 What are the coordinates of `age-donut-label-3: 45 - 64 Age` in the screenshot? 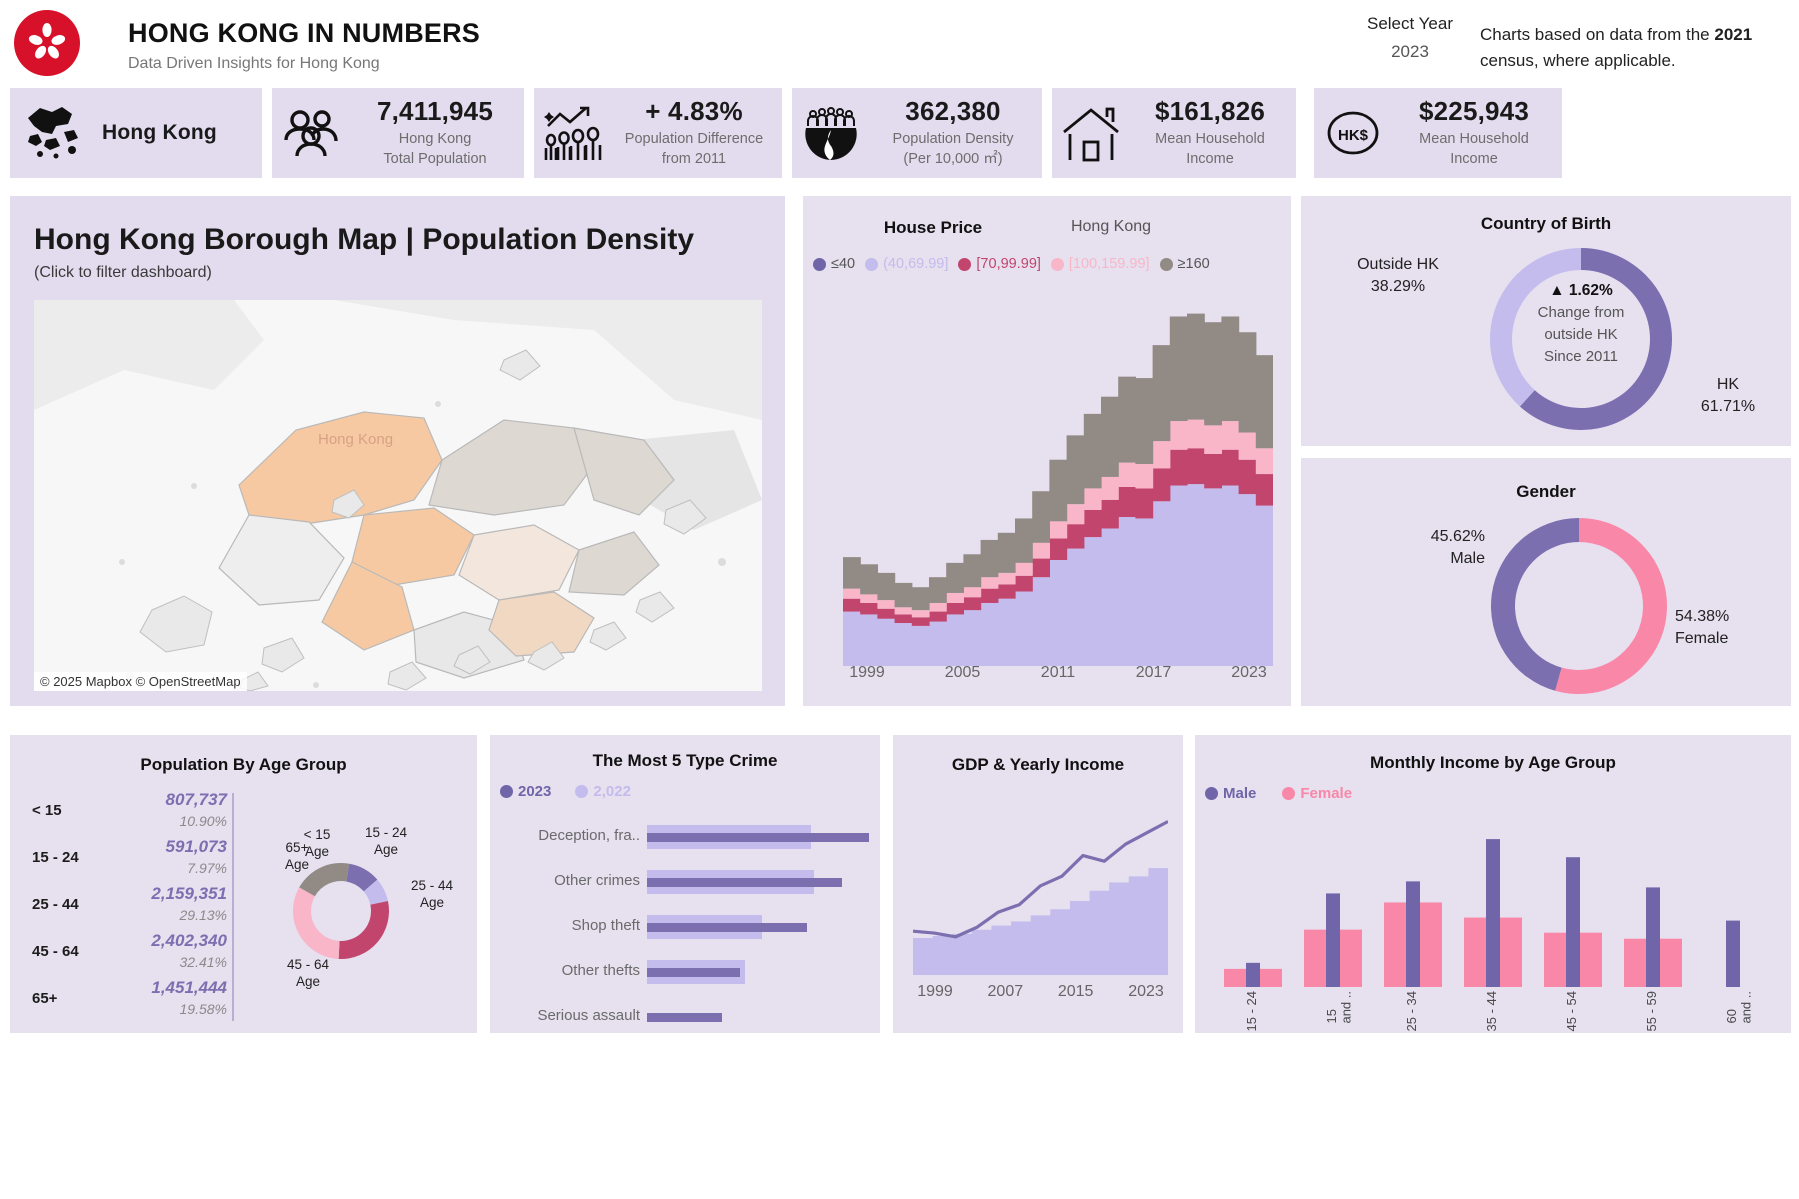 It's located at (308, 973).